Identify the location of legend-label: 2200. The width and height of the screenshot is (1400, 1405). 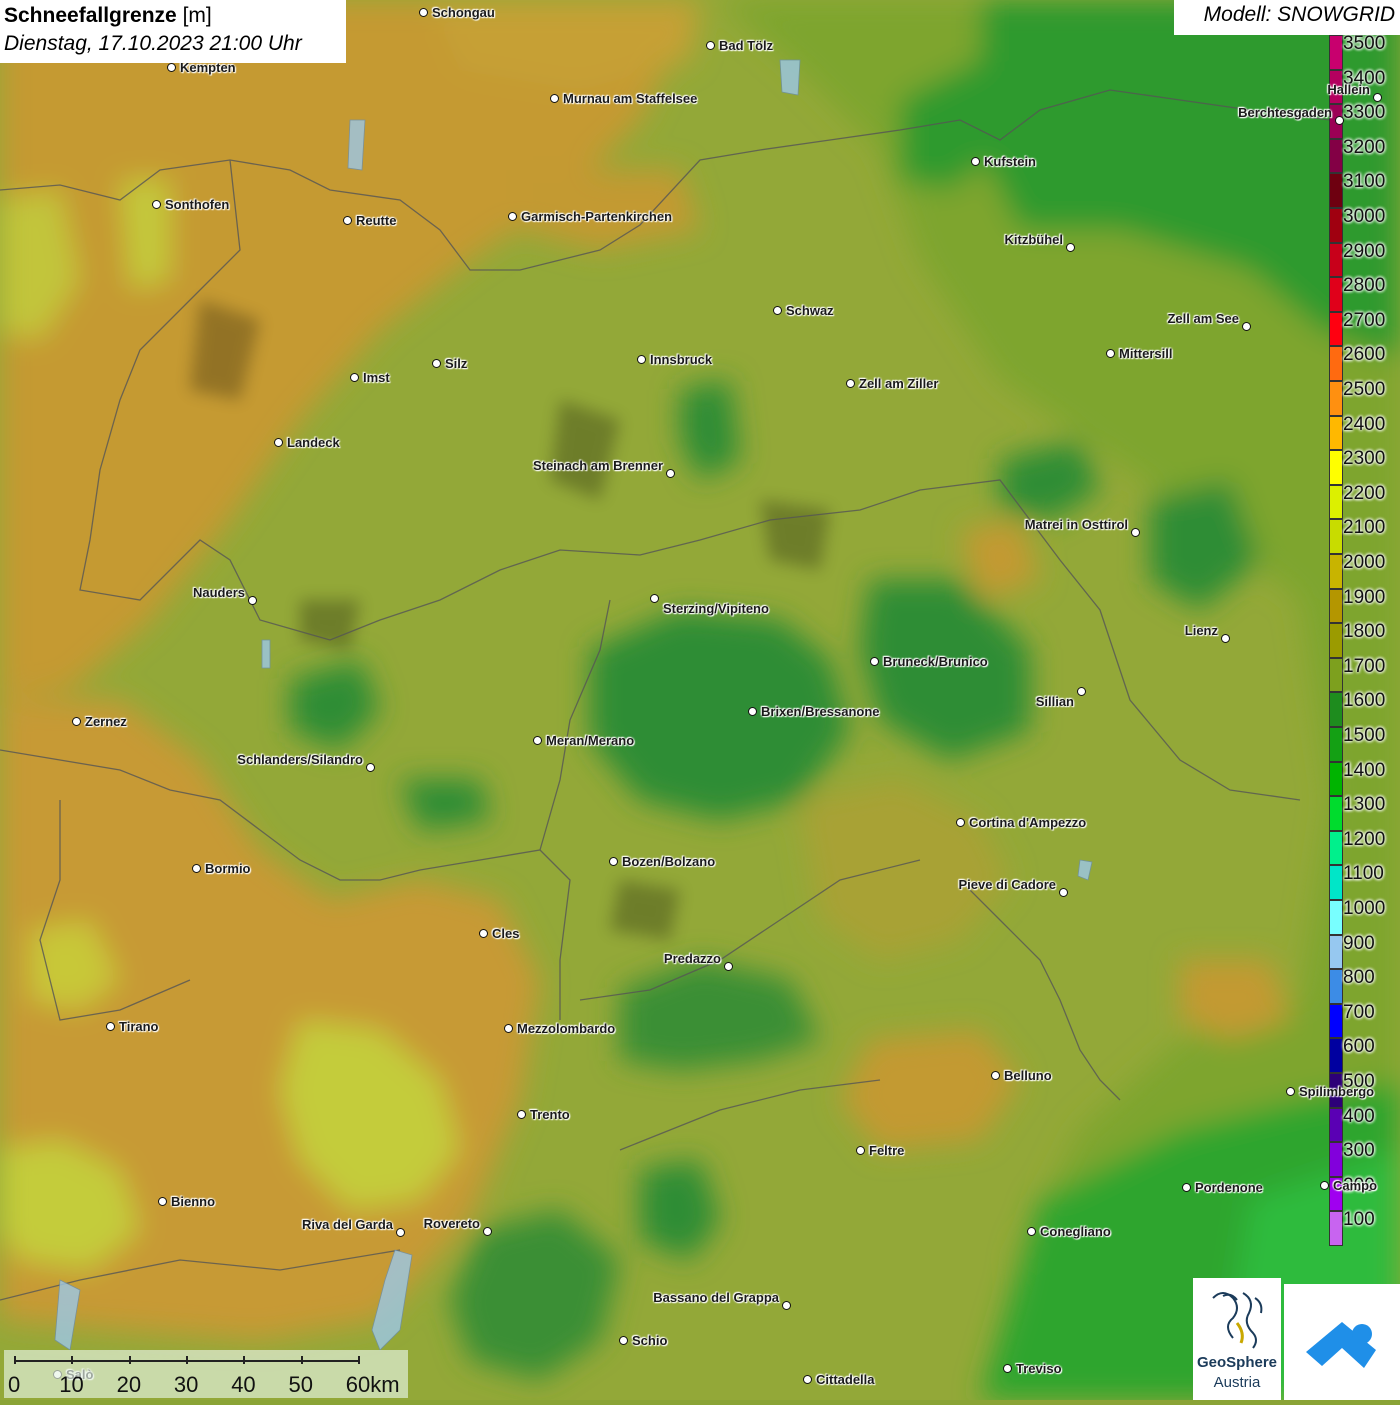
(1364, 493).